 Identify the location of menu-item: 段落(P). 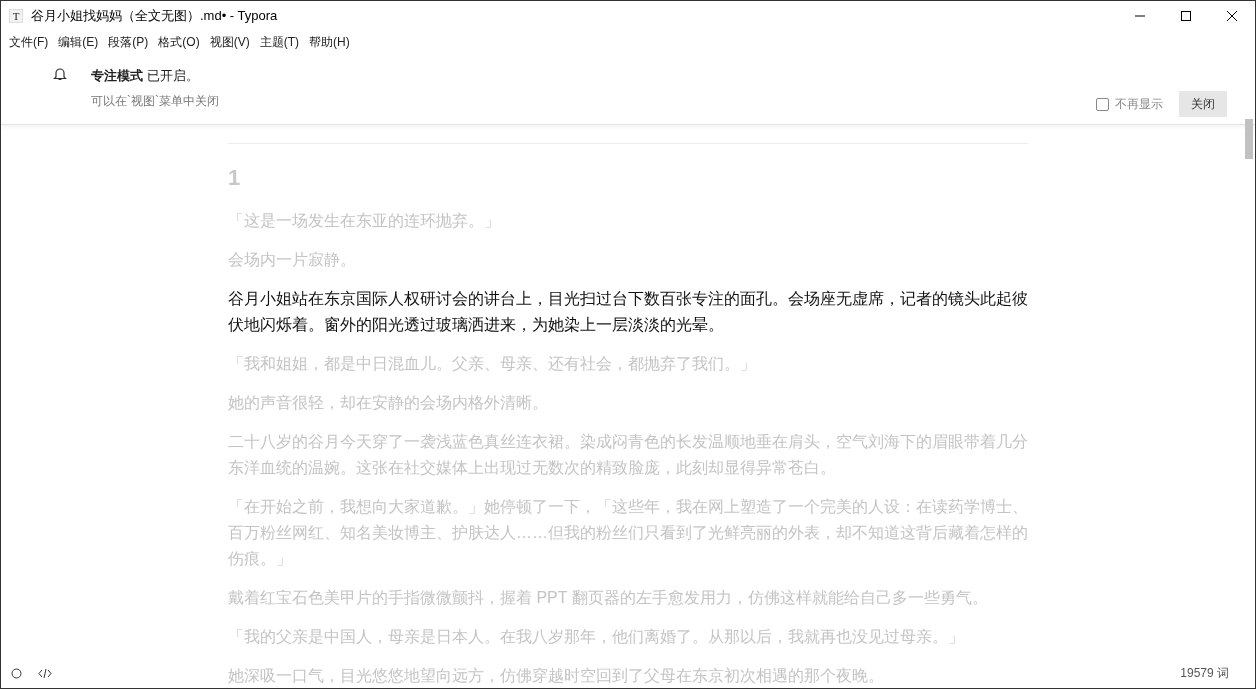
(128, 42).